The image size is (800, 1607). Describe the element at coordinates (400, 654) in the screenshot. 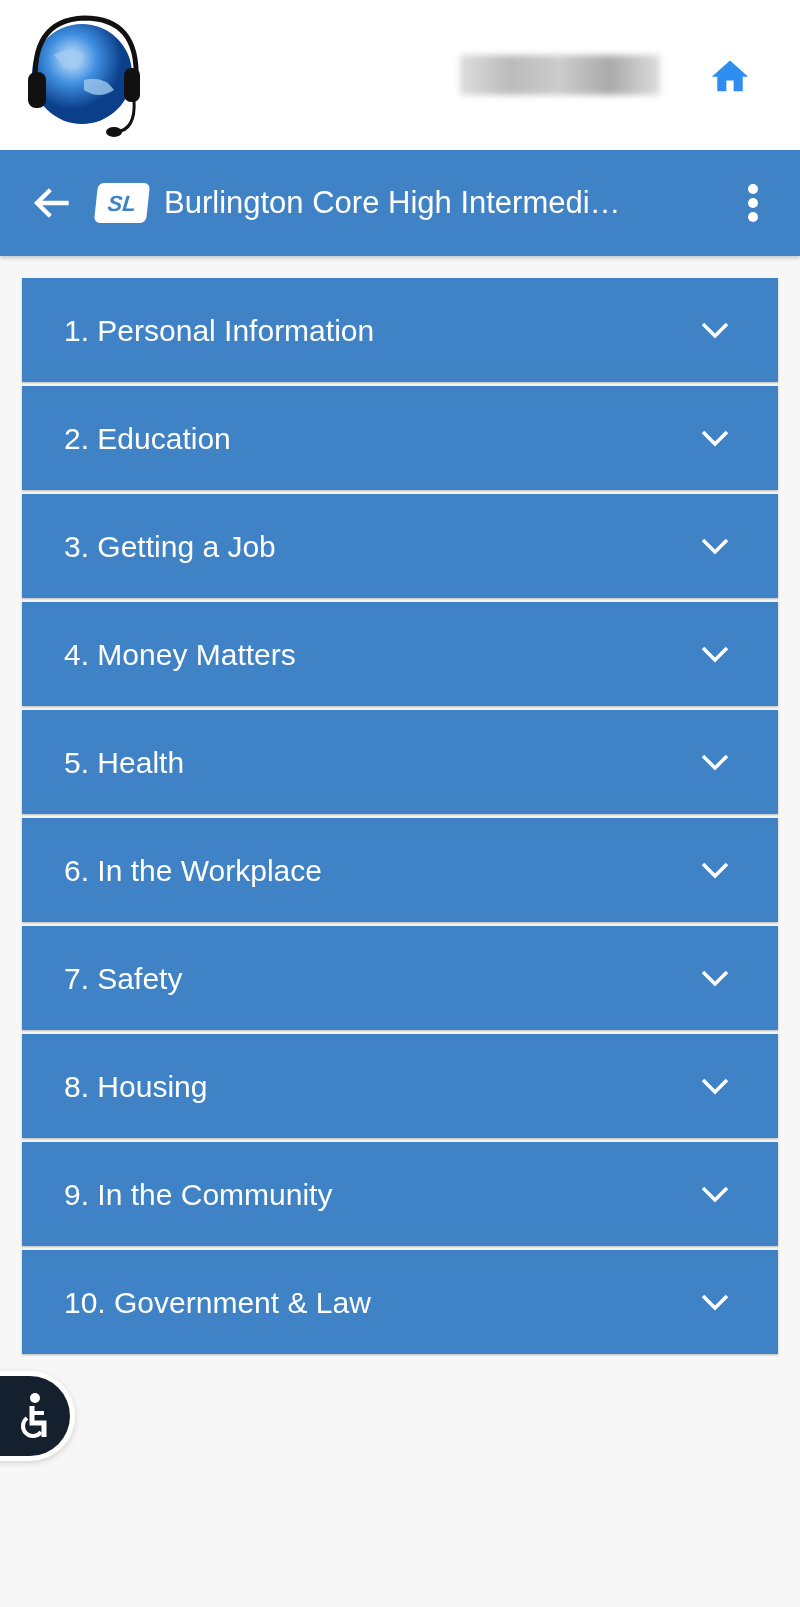

I see `section-header: 4. Money Matters` at that location.